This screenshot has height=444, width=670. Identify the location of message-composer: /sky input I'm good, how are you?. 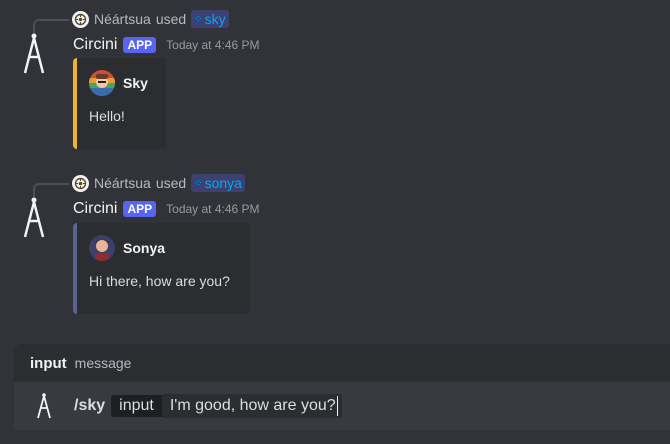
(342, 406).